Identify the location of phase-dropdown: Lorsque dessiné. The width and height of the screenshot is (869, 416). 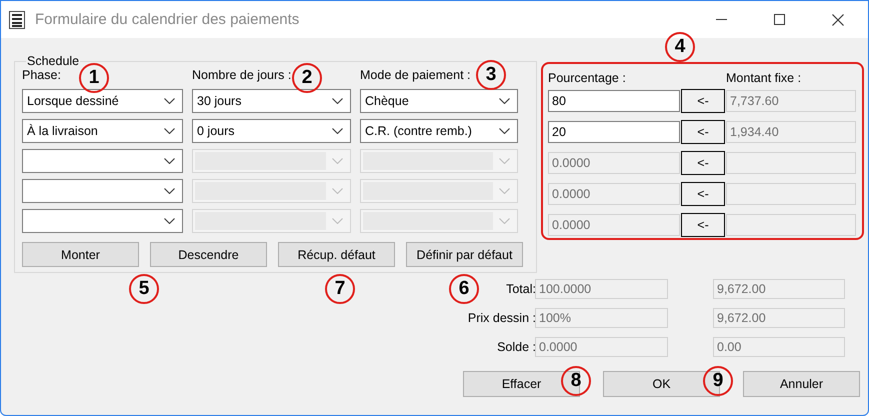
(102, 101).